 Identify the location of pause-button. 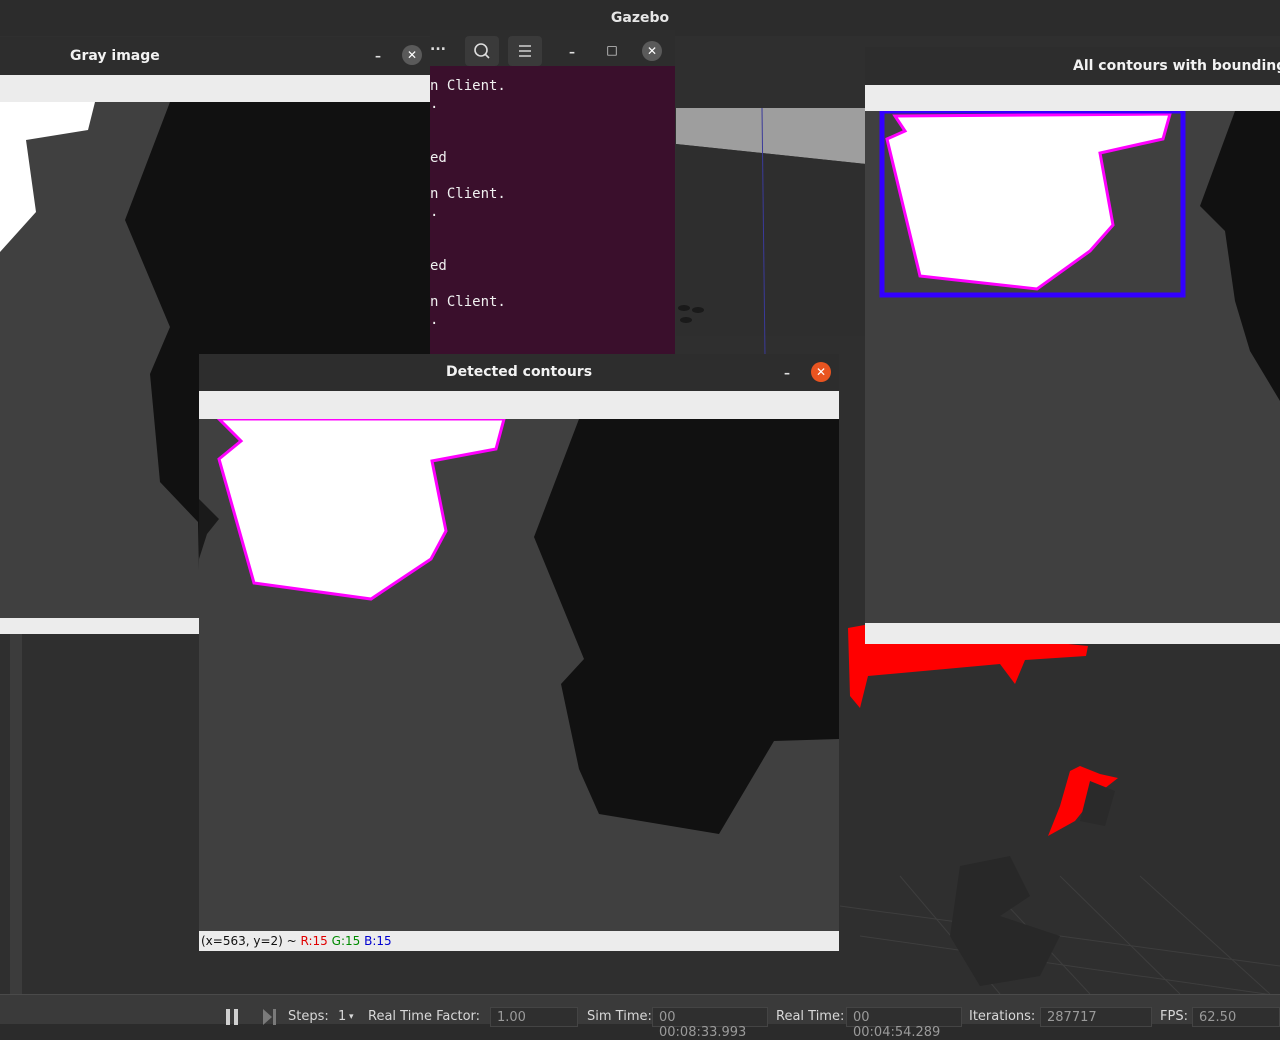
(232, 1017).